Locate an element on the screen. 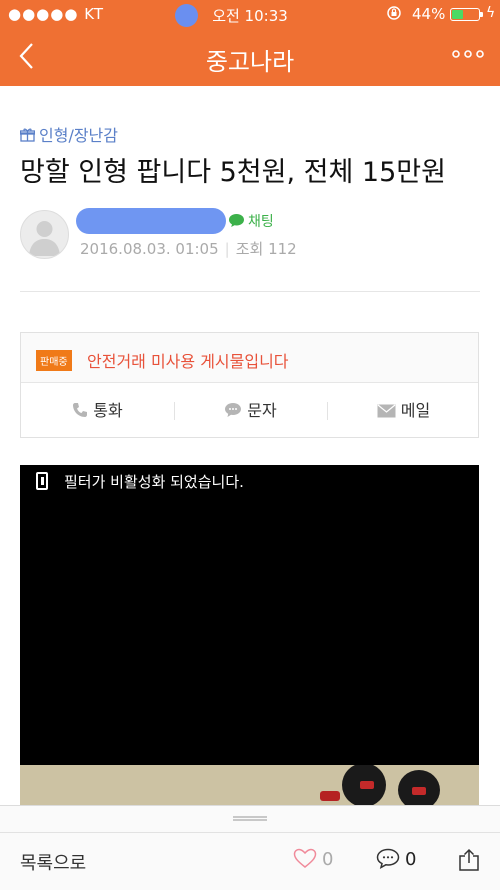 The image size is (500, 890). post-meta: 2016.08.03. 01:05 | 조회 112 is located at coordinates (188, 248).